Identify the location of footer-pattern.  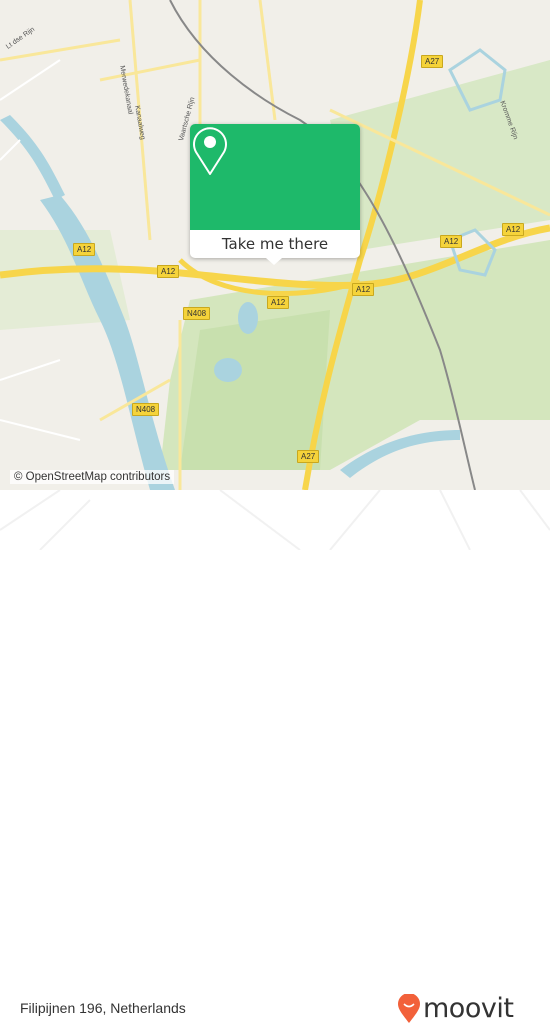
(275, 520).